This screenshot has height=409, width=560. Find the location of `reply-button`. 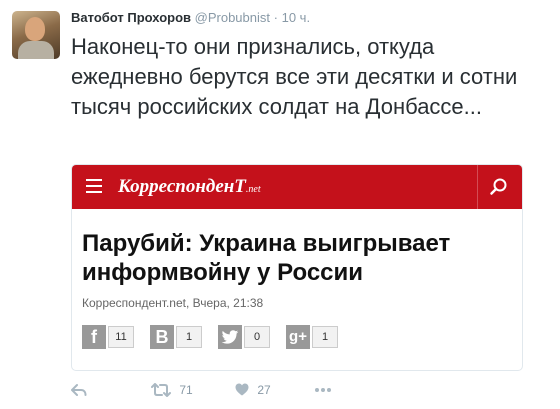

reply-button is located at coordinates (79, 389).